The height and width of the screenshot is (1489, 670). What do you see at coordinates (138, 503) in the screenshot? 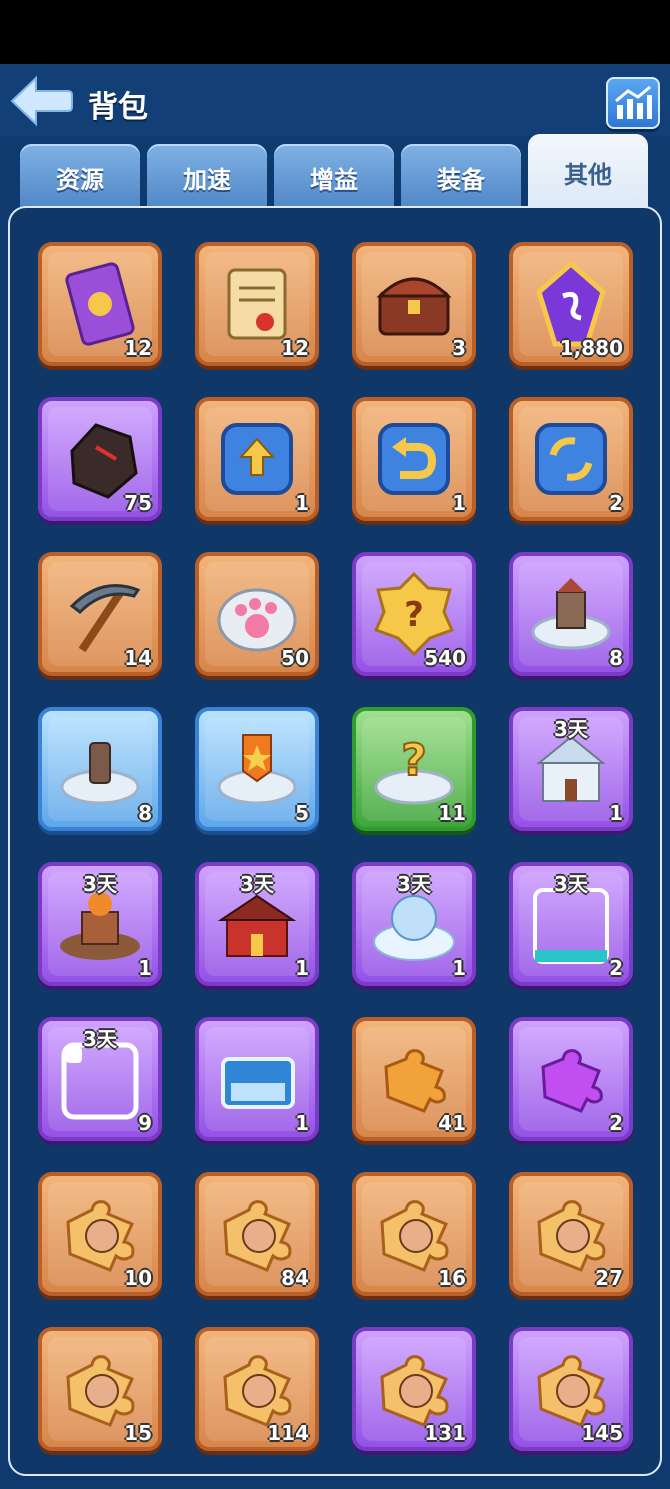
I see `item-count: 75` at bounding box center [138, 503].